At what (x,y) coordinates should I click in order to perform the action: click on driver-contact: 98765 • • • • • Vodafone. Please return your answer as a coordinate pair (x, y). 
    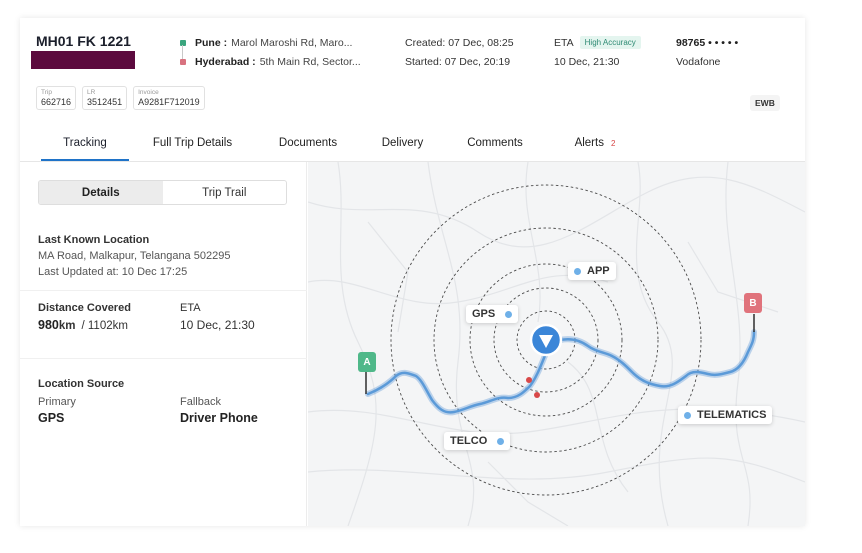
    Looking at the image, I should click on (707, 52).